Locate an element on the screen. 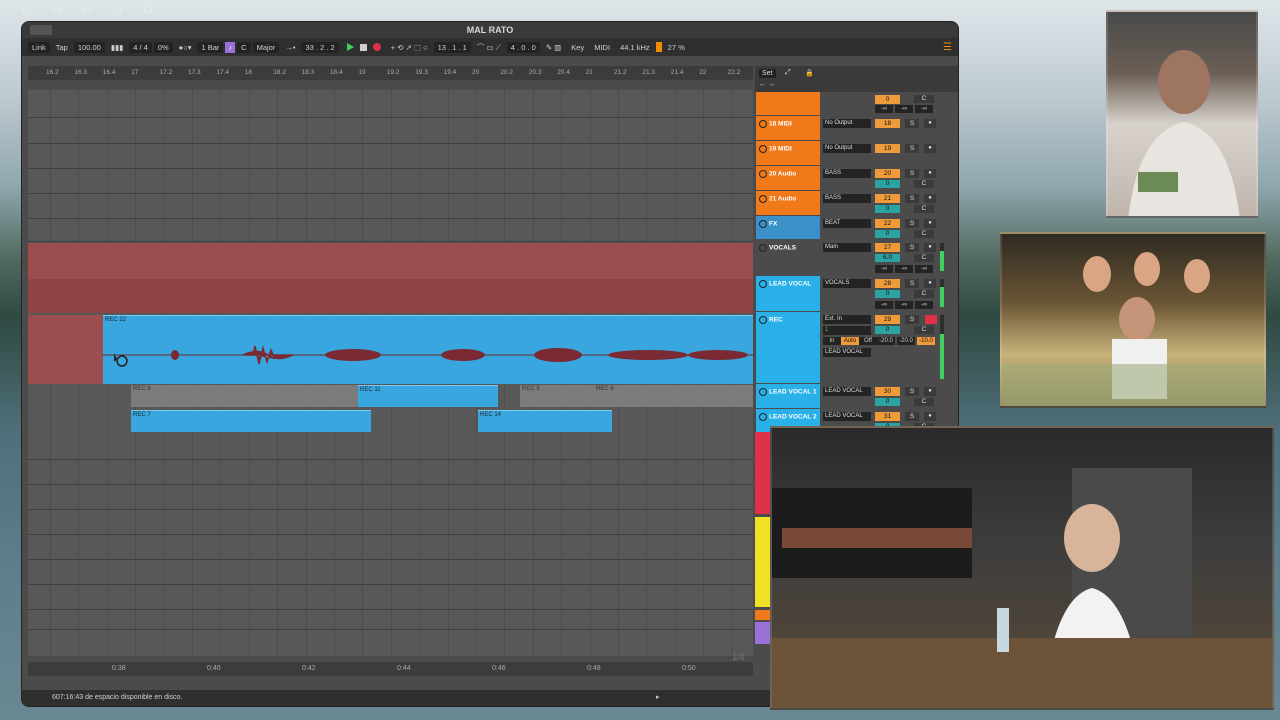  track-header: FX BEAT 22 0 S C ● is located at coordinates (856, 228).